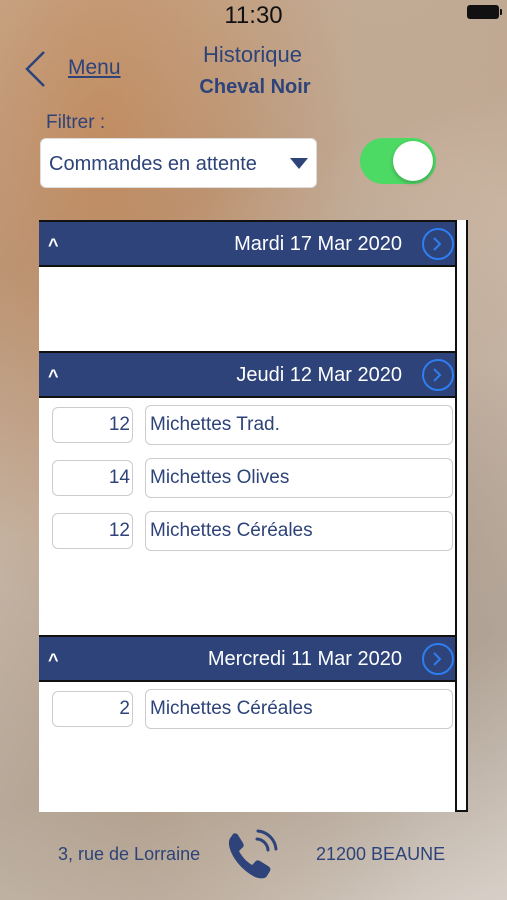 Image resolution: width=507 pixels, height=900 pixels. Describe the element at coordinates (413, 161) in the screenshot. I see `toggle-knob` at that location.